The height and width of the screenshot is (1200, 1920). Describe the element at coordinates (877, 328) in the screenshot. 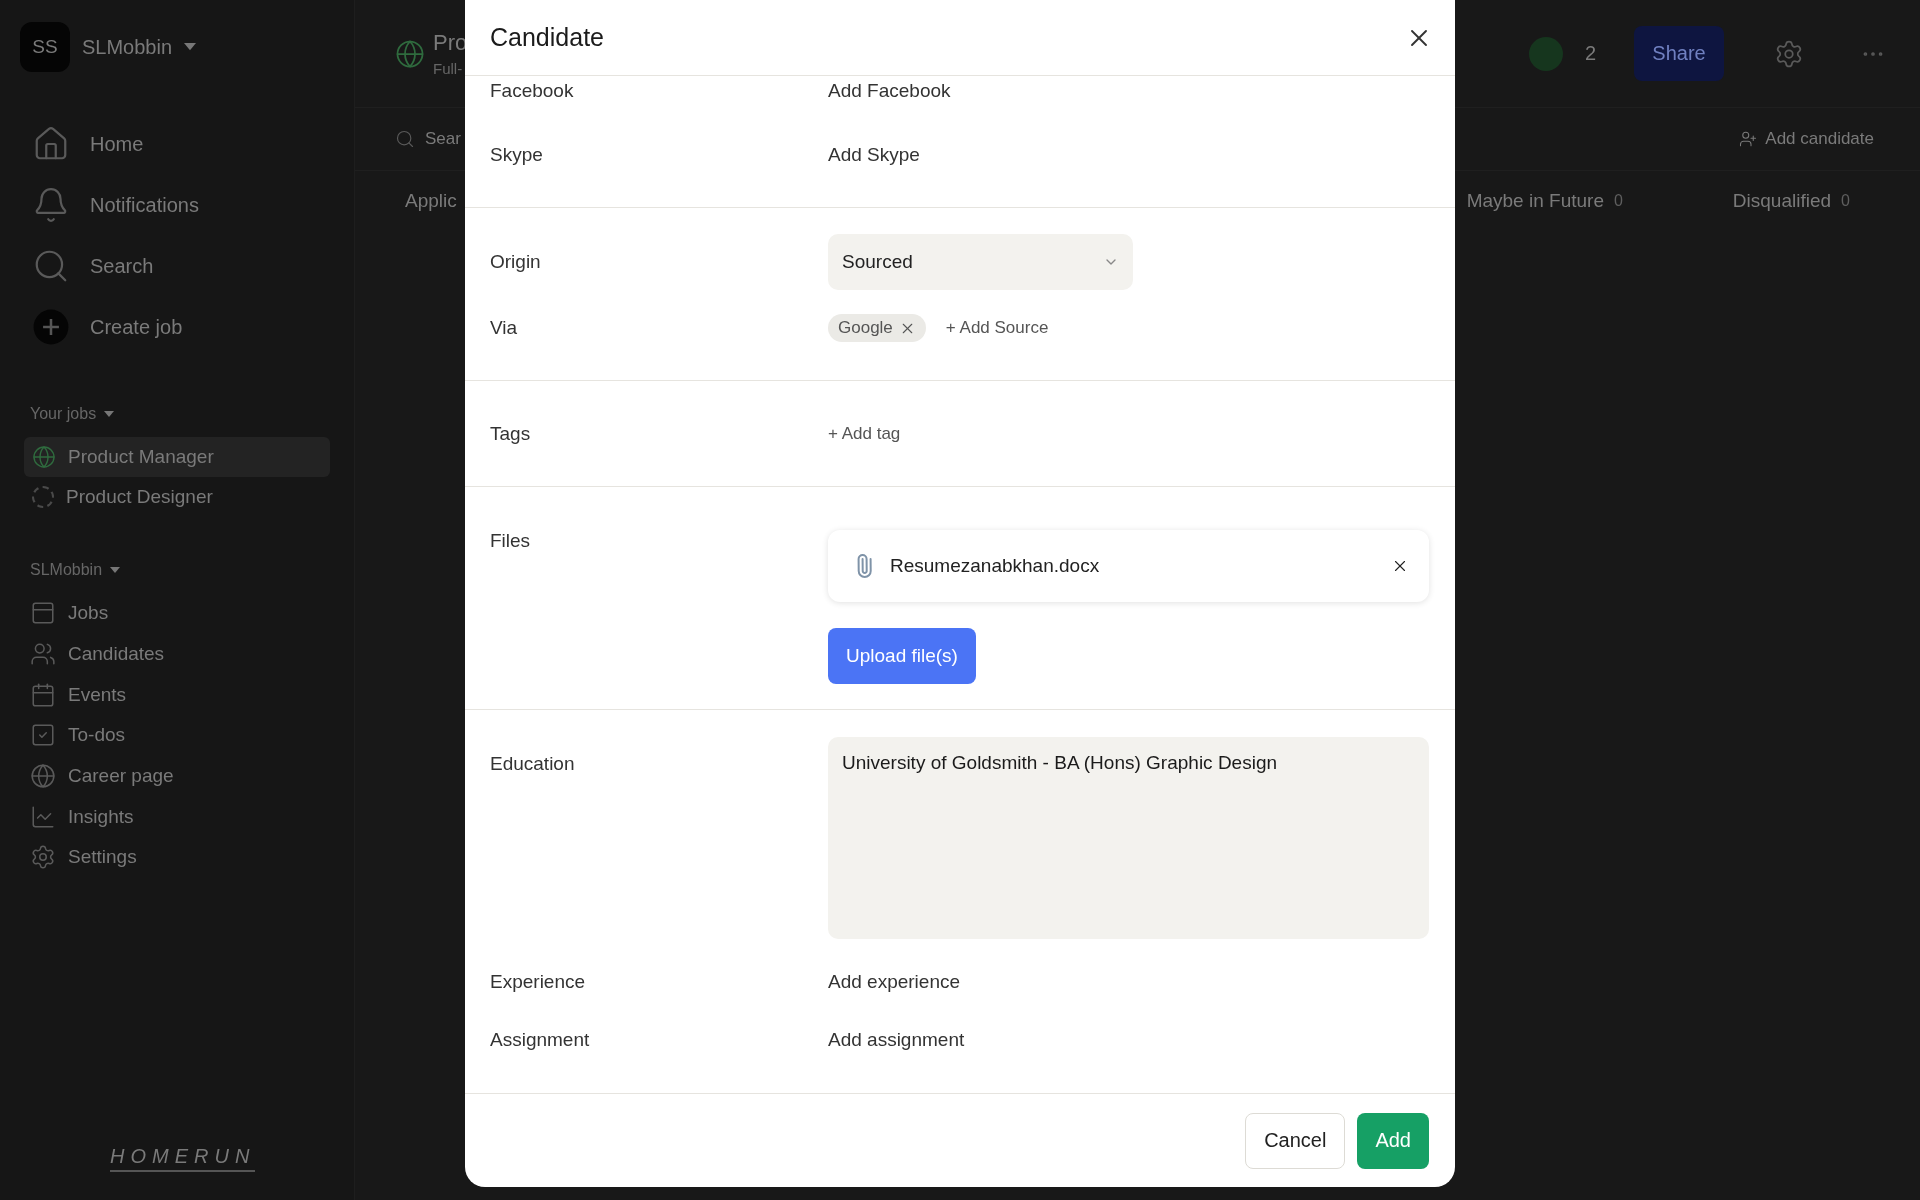

I see `source-chip: Google` at that location.